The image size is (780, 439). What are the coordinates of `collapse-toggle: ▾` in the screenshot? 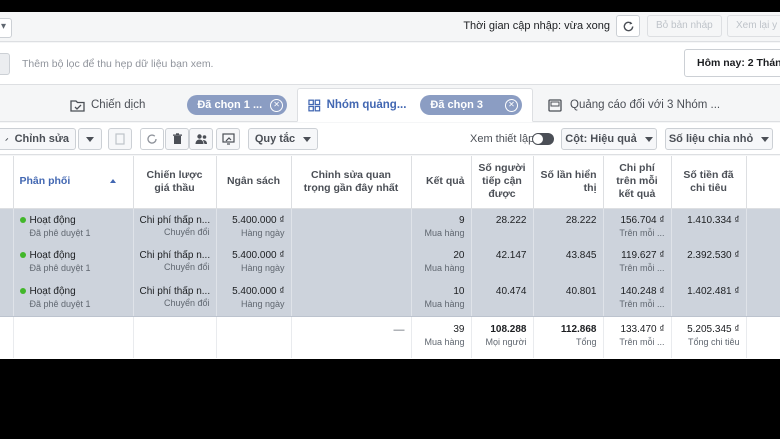 It's located at (6, 28).